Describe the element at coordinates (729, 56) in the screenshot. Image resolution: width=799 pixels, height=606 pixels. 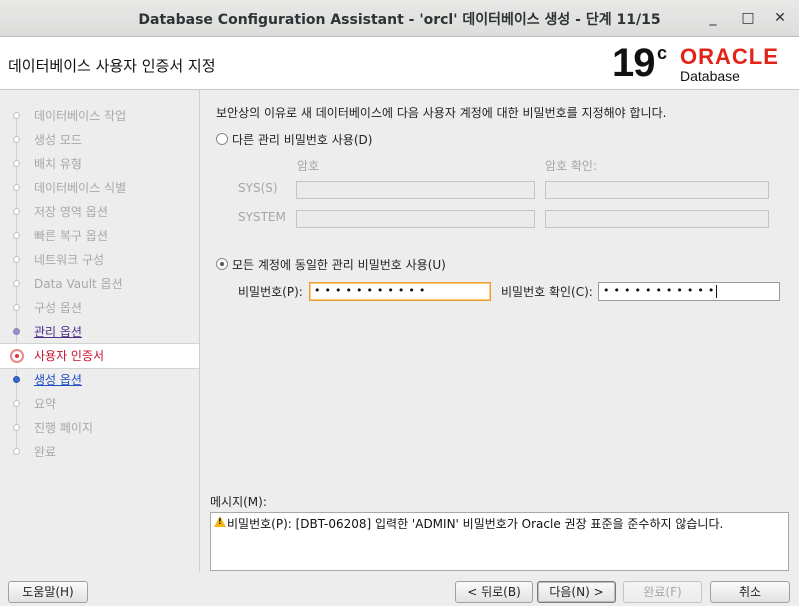
I see `oracle-logo: ORACLE` at that location.